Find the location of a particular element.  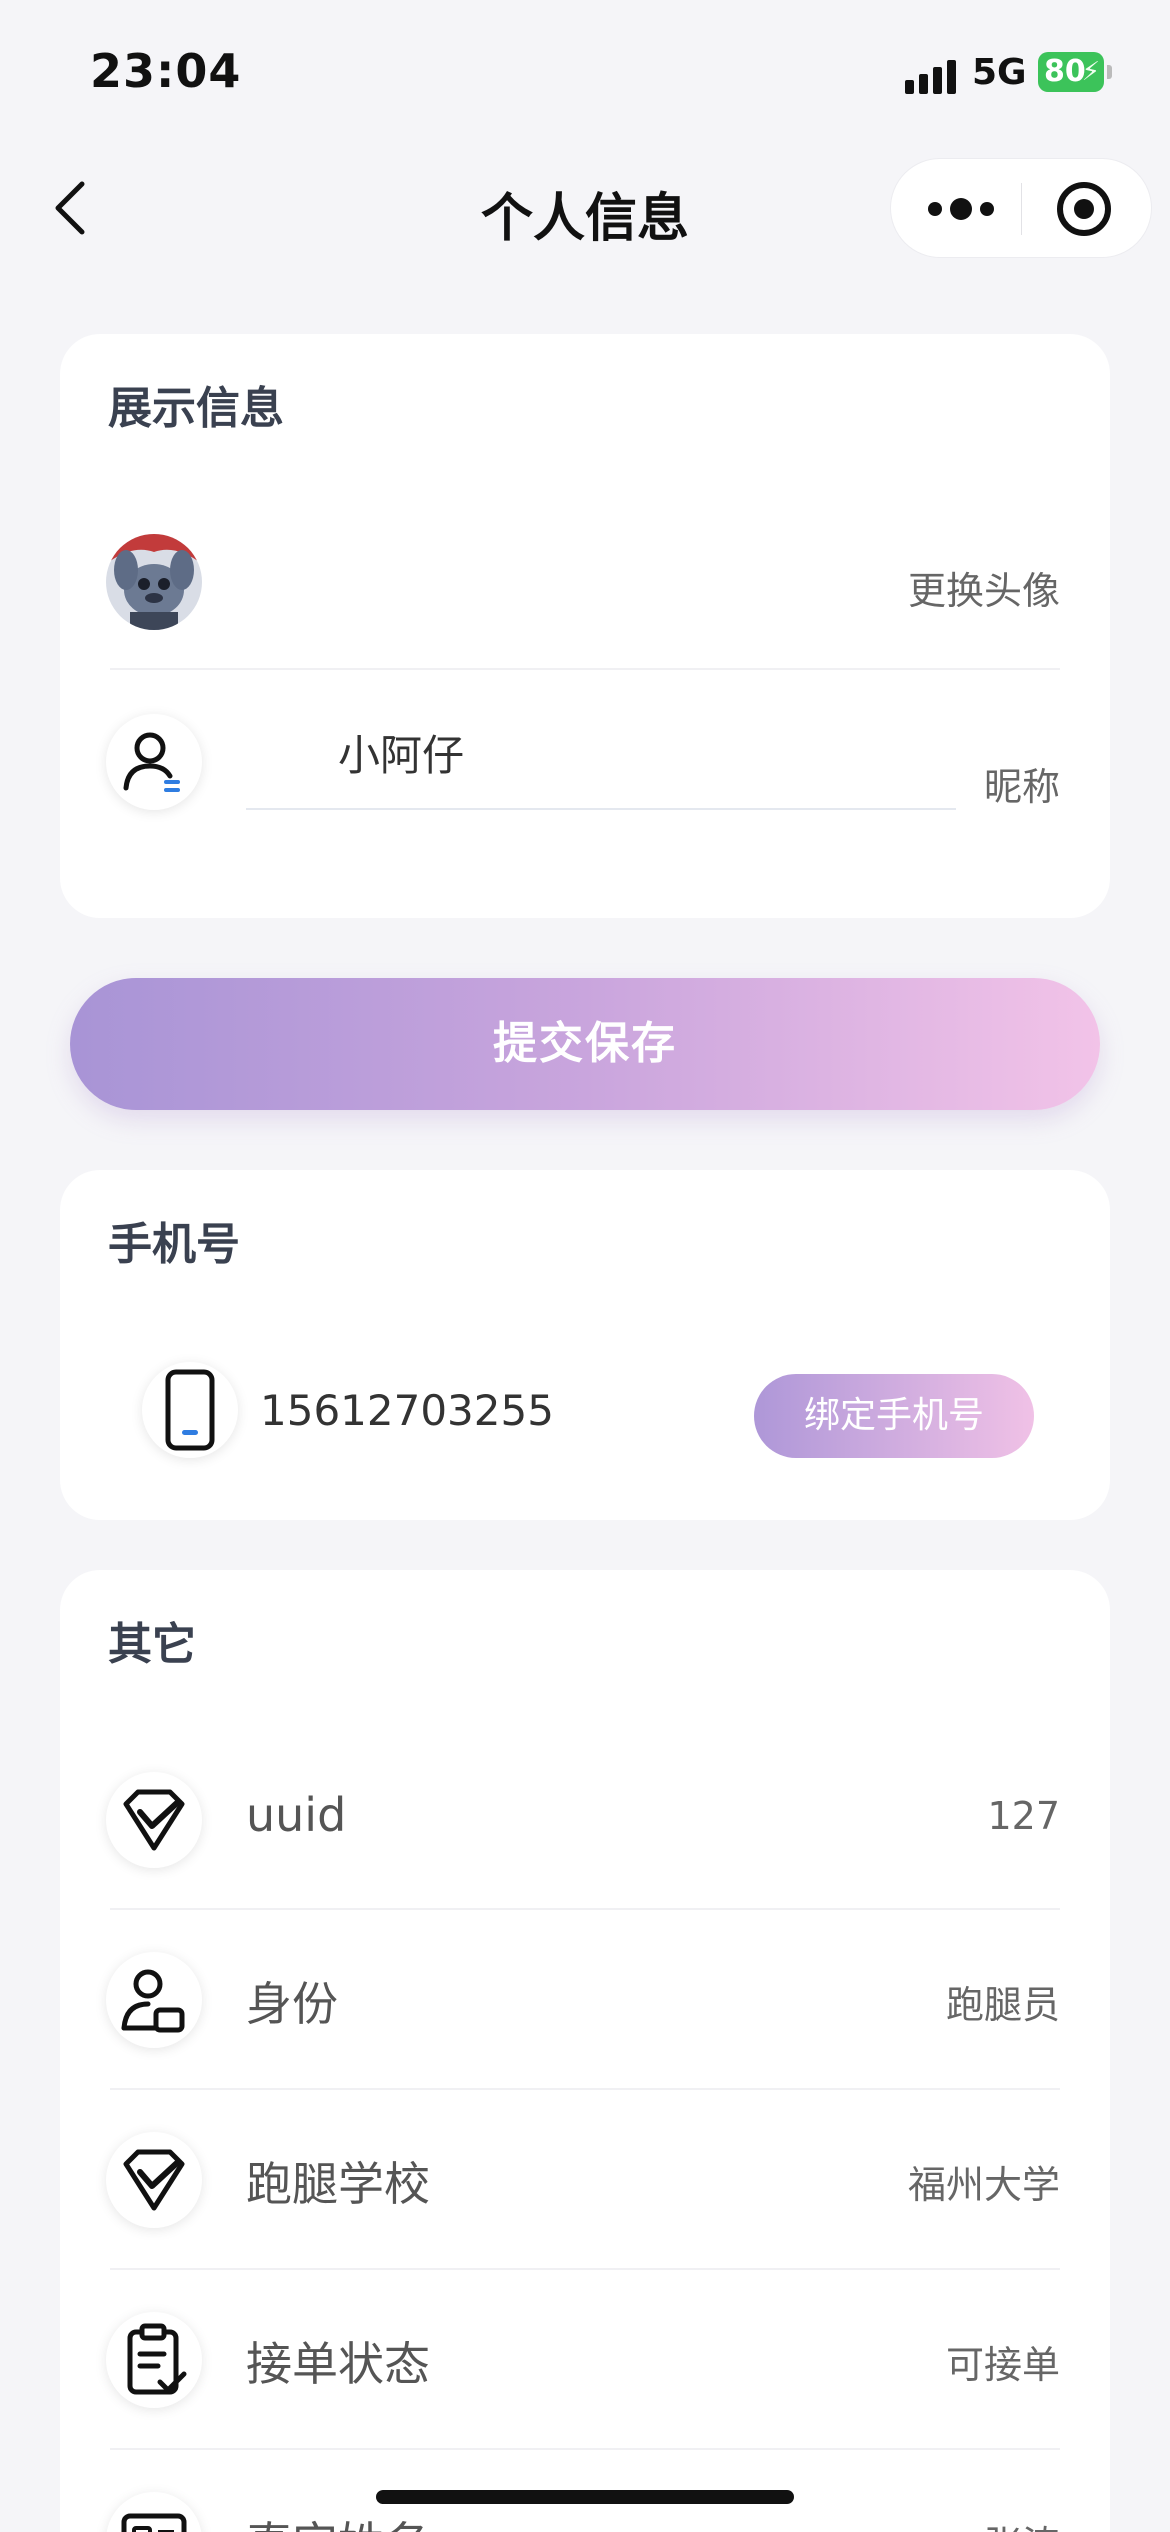

real-name-label: 真实姓名 is located at coordinates (338, 2520).